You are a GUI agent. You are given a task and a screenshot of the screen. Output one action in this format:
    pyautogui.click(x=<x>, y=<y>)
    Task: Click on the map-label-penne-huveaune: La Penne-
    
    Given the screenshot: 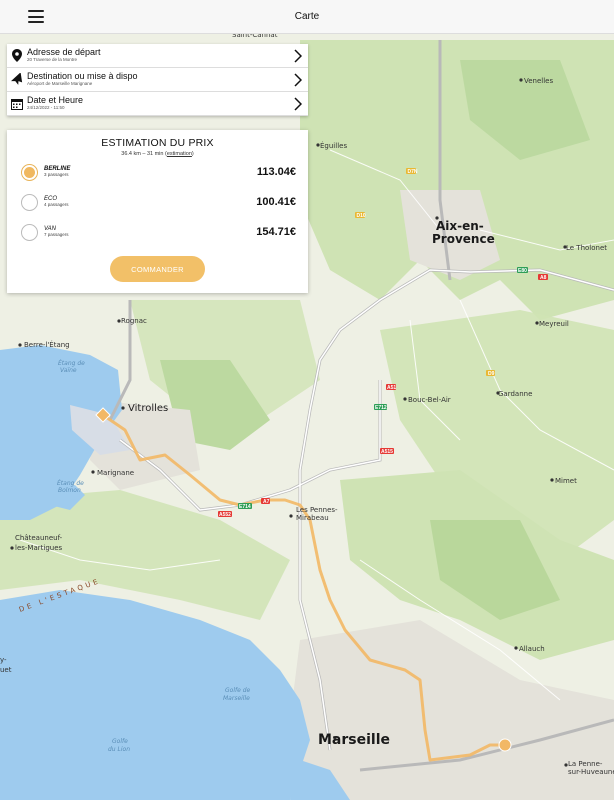 What is the action you would take?
    pyautogui.click(x=585, y=764)
    